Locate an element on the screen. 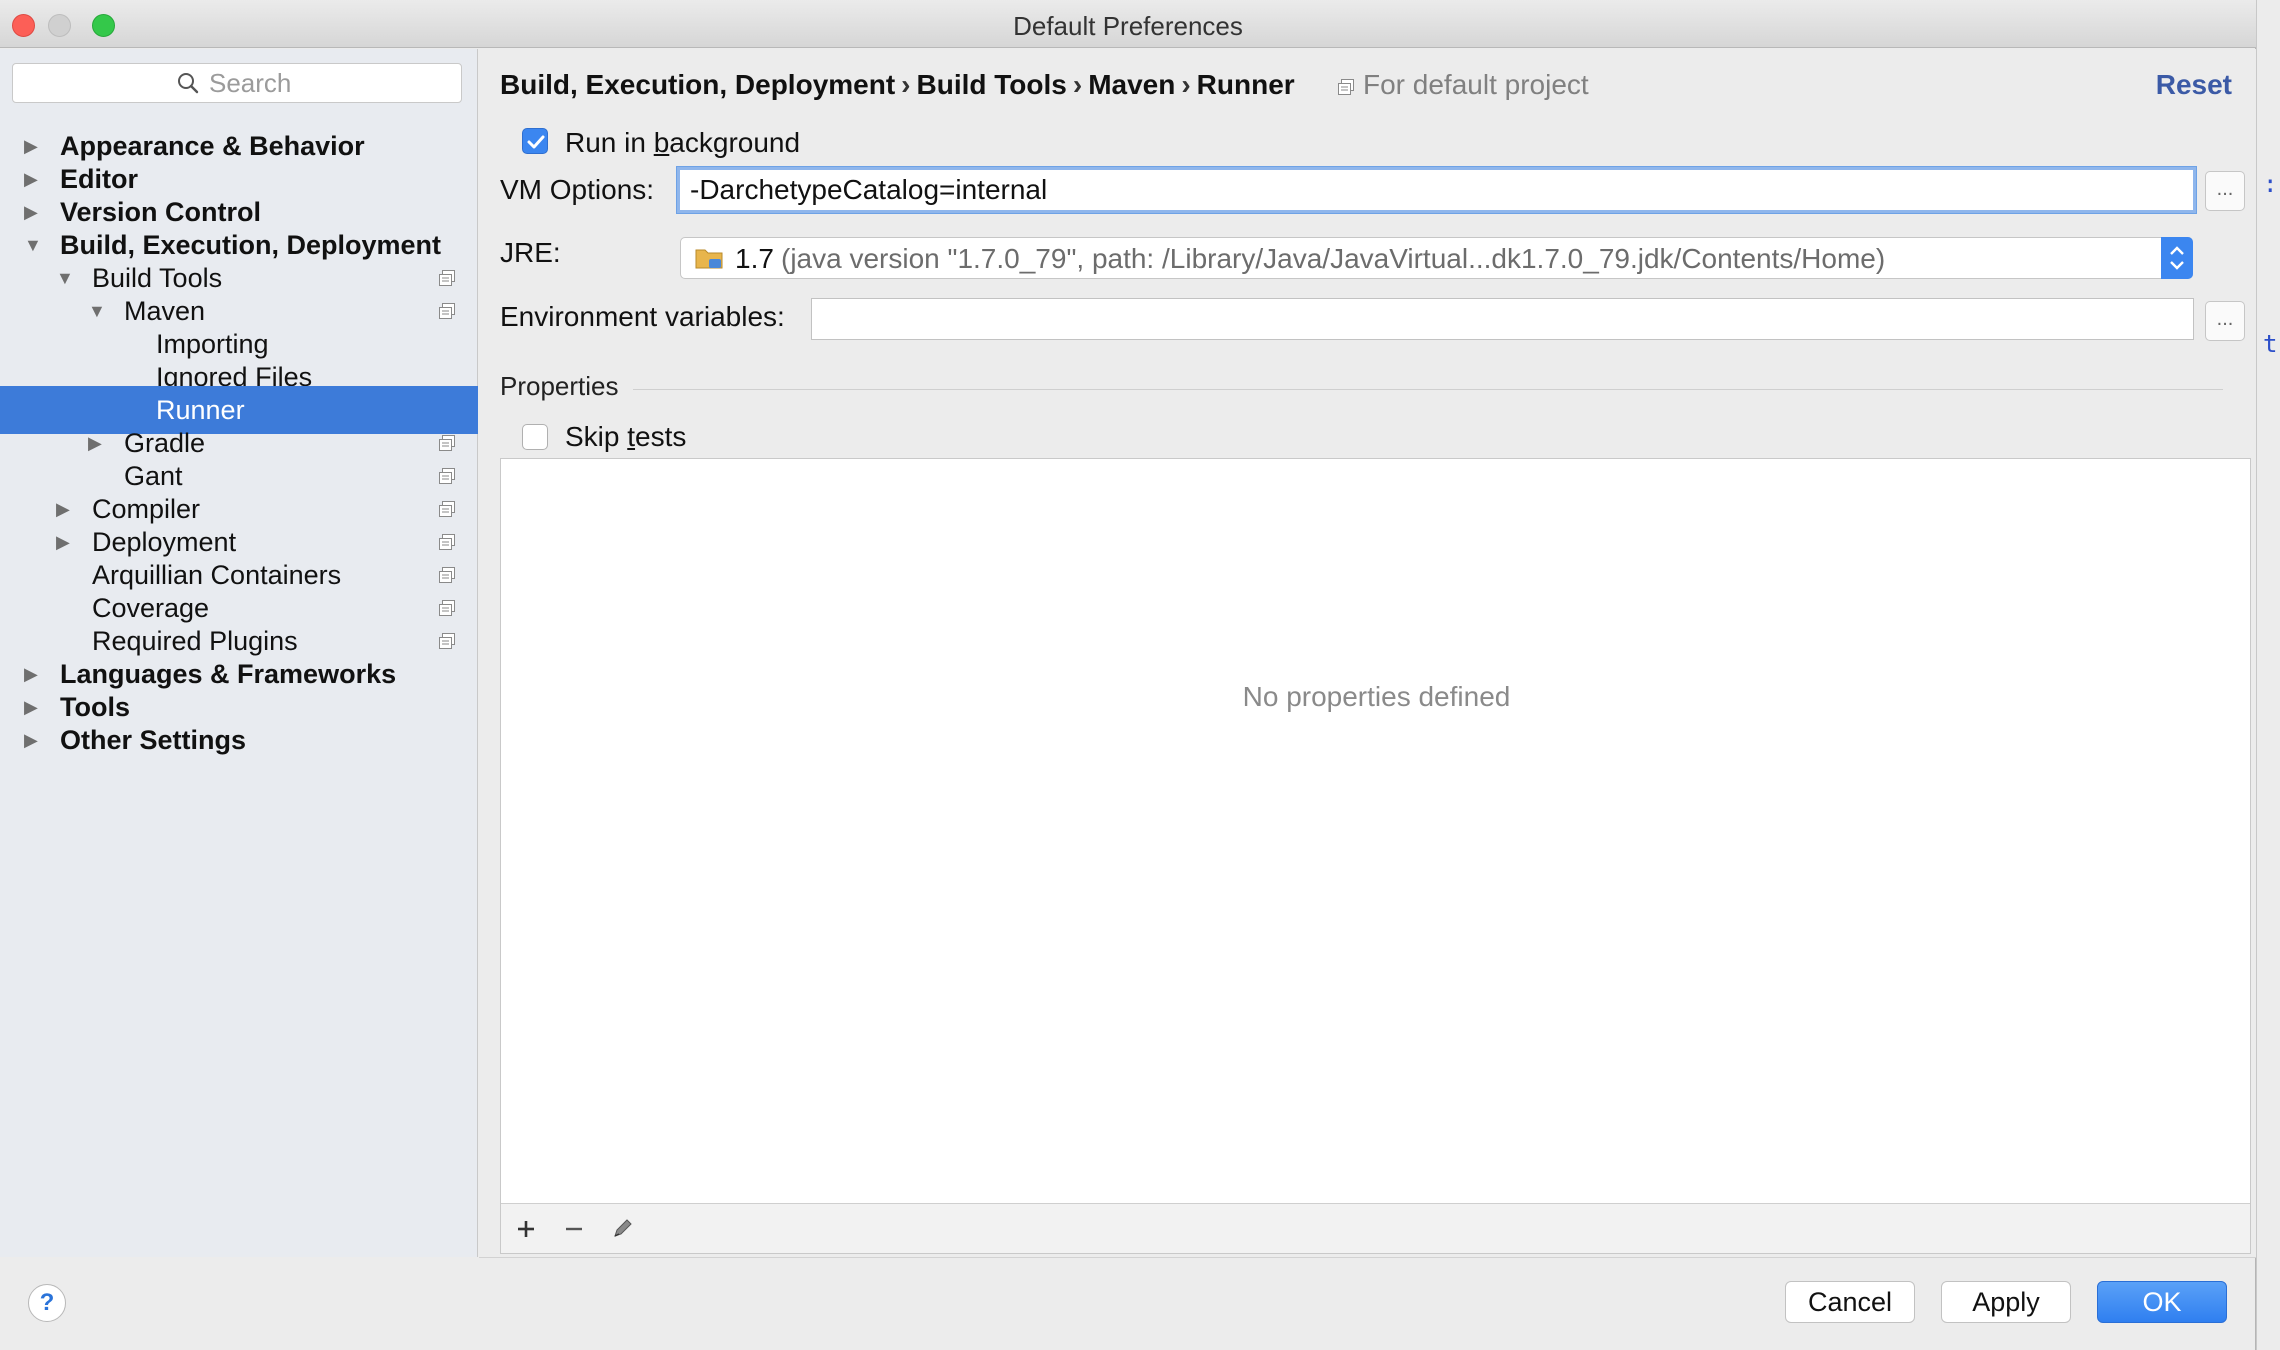 Image resolution: width=2280 pixels, height=1350 pixels. breadcrumb-item: Build Tools is located at coordinates (991, 84).